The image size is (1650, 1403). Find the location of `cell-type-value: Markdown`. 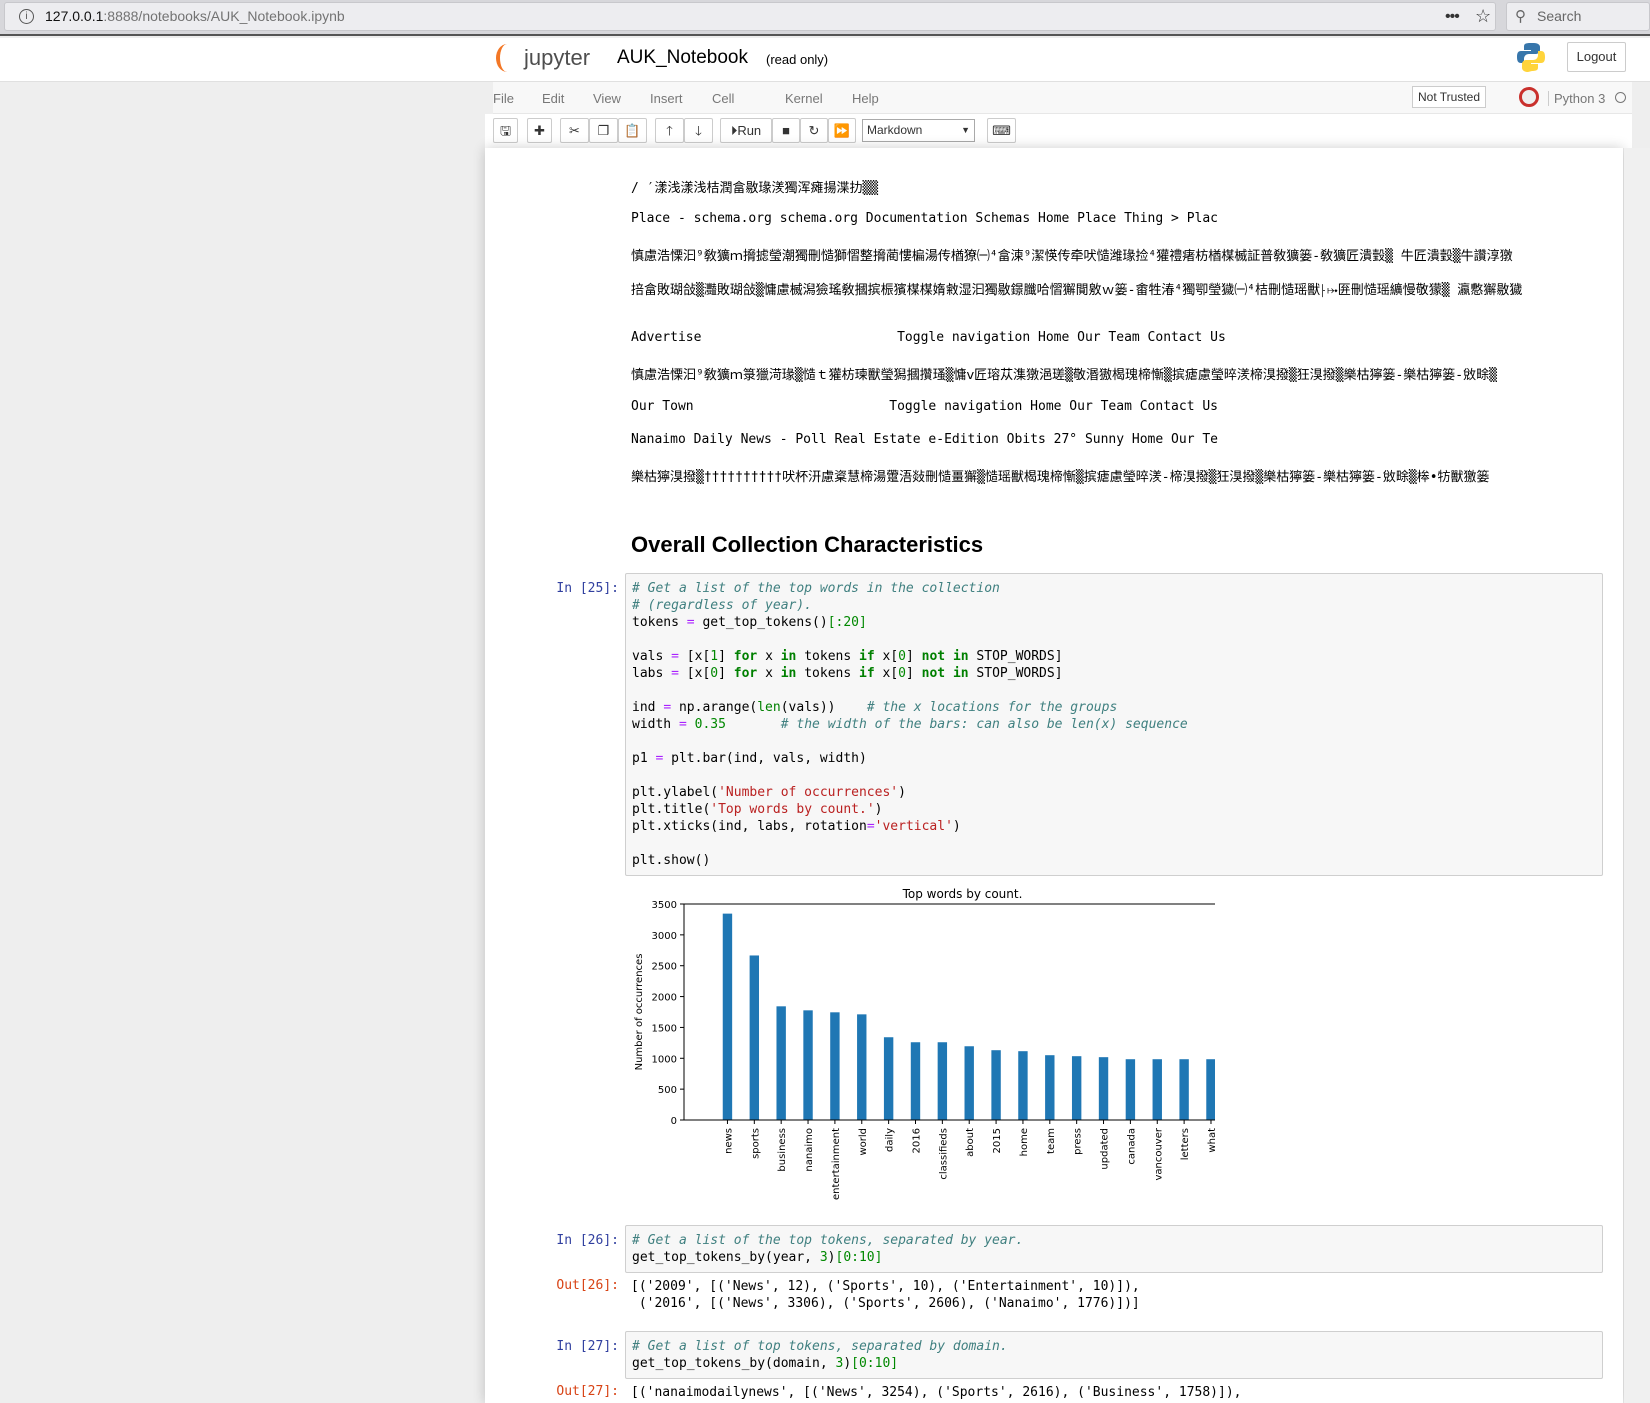

cell-type-value: Markdown is located at coordinates (895, 130).